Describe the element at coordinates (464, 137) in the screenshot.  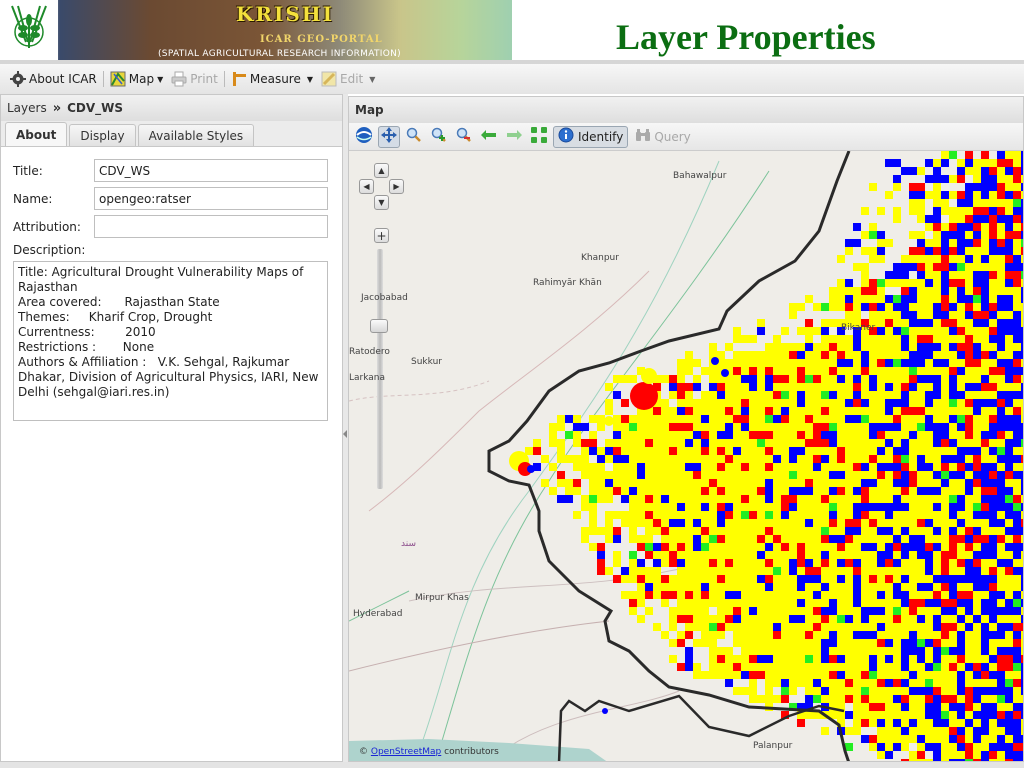
I see `zoom-out-button` at that location.